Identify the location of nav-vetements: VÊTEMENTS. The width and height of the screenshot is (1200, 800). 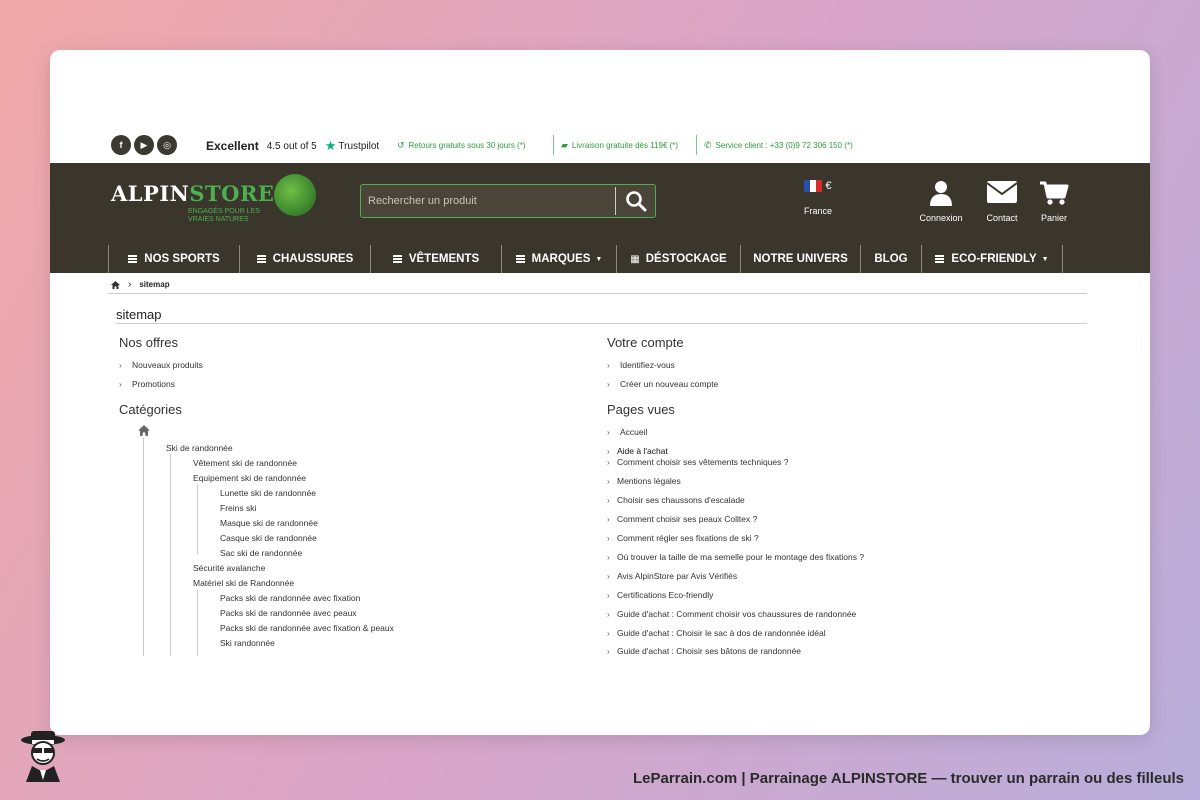
(435, 259).